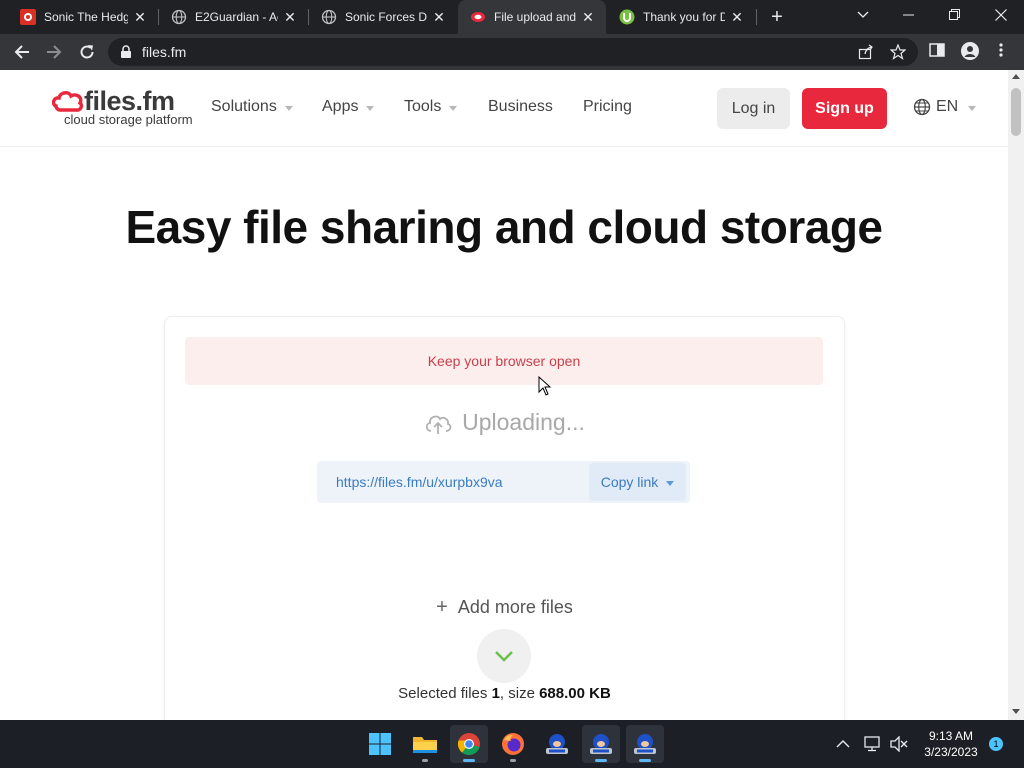 The width and height of the screenshot is (1024, 768). Describe the element at coordinates (898, 54) in the screenshot. I see `bookmark-star-icon` at that location.